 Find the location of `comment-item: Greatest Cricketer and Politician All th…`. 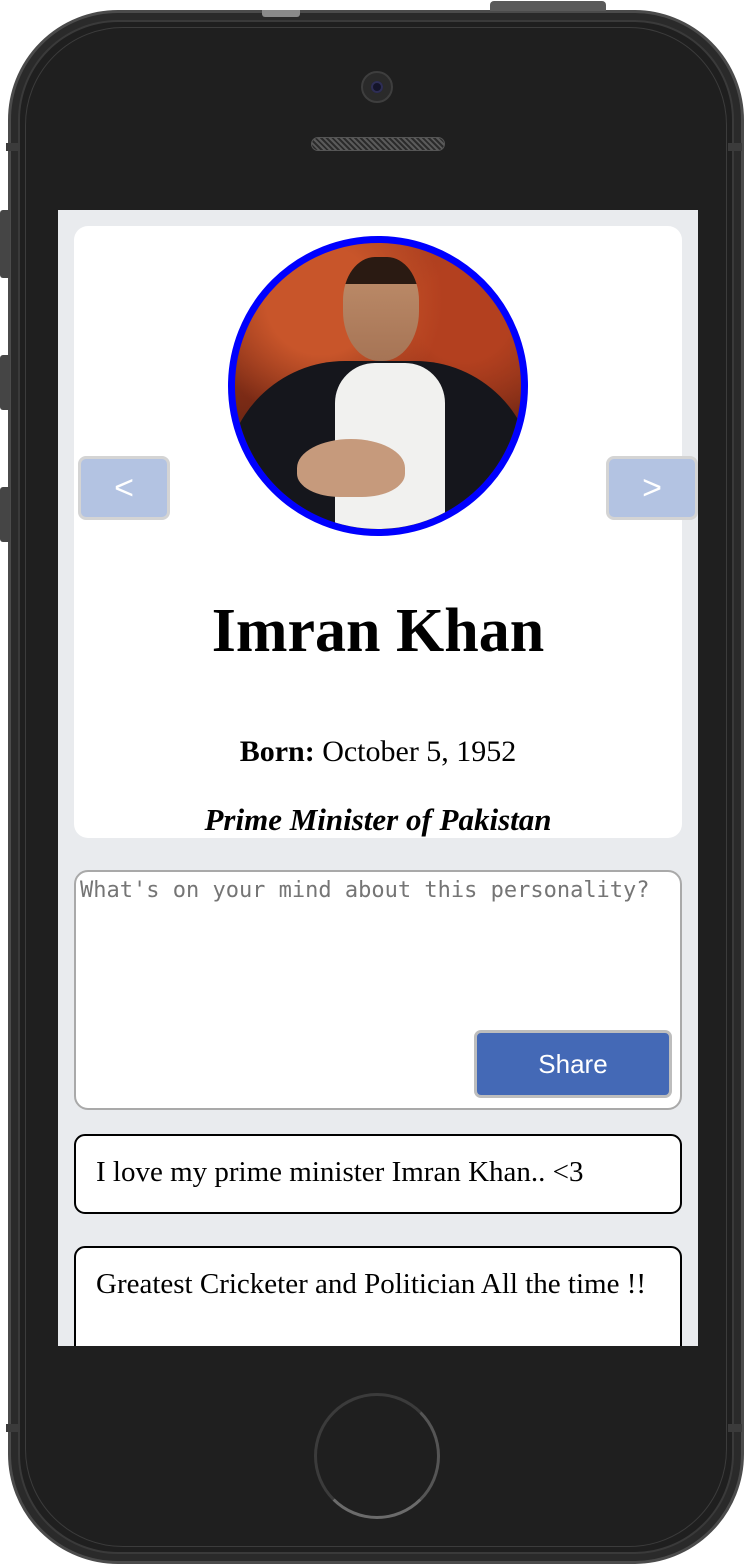

comment-item: Greatest Cricketer and Politician All th… is located at coordinates (378, 1296).